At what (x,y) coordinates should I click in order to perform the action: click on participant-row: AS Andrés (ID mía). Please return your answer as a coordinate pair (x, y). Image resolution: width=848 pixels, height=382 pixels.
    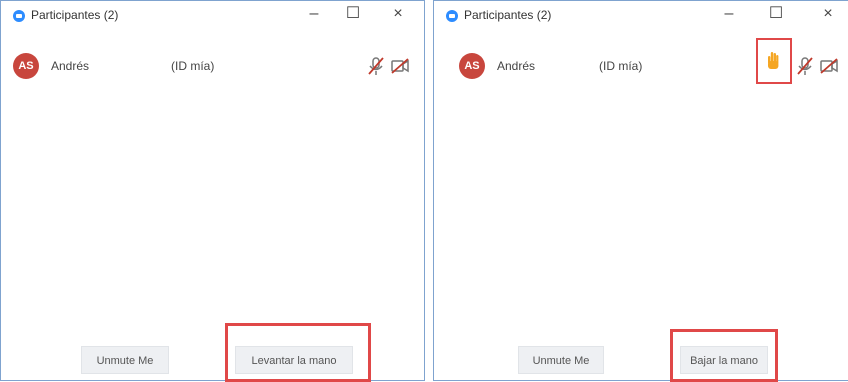
    Looking at the image, I should click on (212, 66).